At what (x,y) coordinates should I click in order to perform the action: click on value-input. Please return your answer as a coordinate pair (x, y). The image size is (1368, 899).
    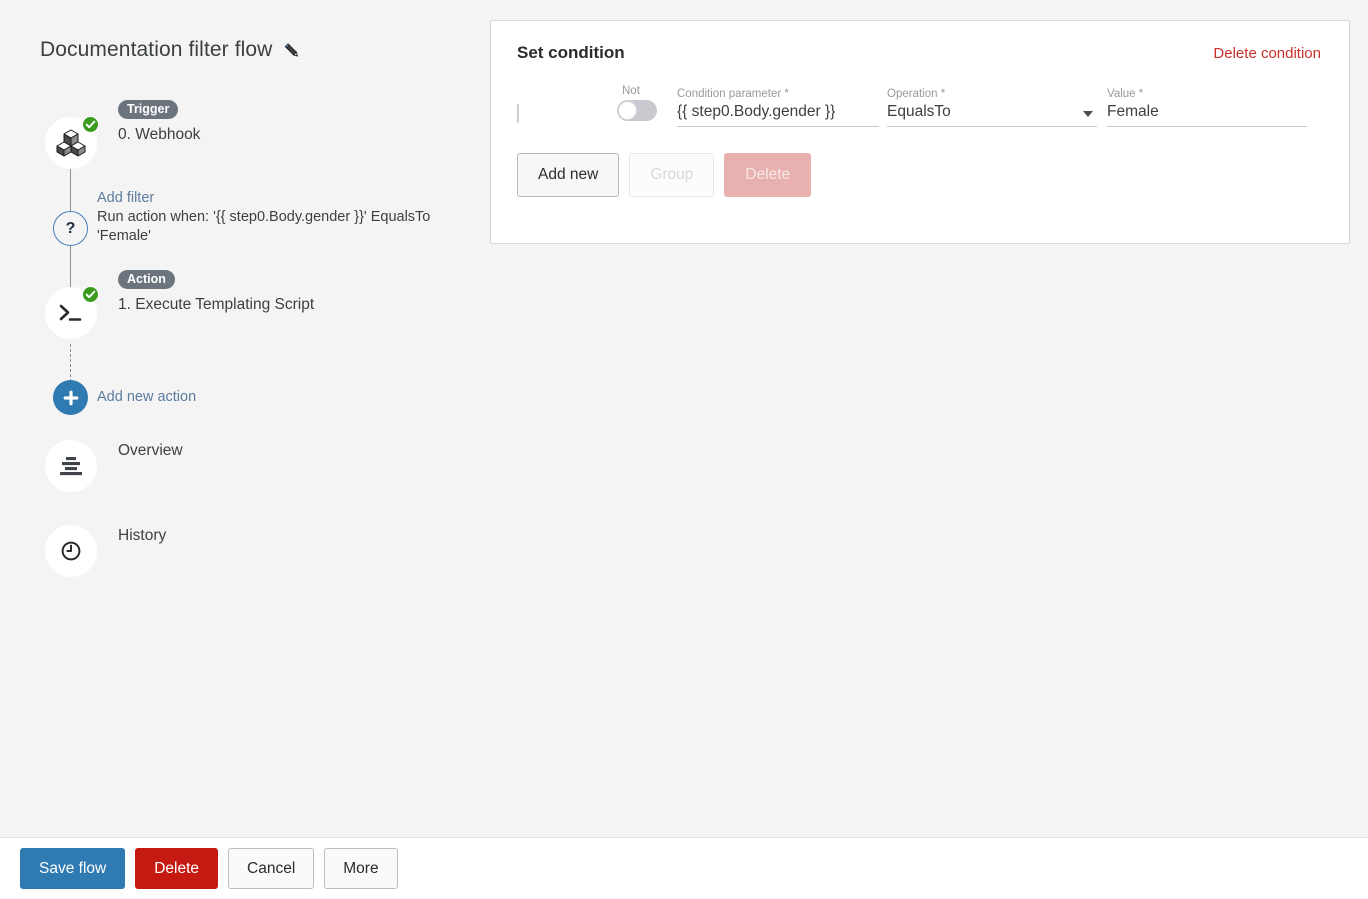
    Looking at the image, I should click on (1207, 115).